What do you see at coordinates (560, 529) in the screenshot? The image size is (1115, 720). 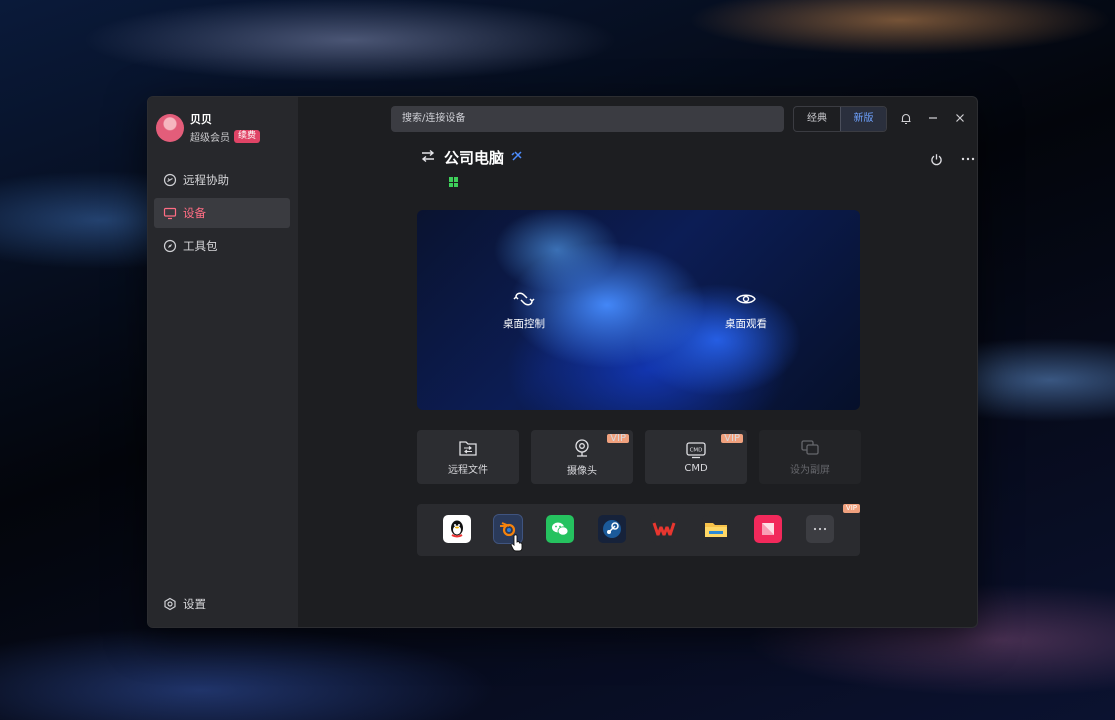 I see `wechat-app-icon` at bounding box center [560, 529].